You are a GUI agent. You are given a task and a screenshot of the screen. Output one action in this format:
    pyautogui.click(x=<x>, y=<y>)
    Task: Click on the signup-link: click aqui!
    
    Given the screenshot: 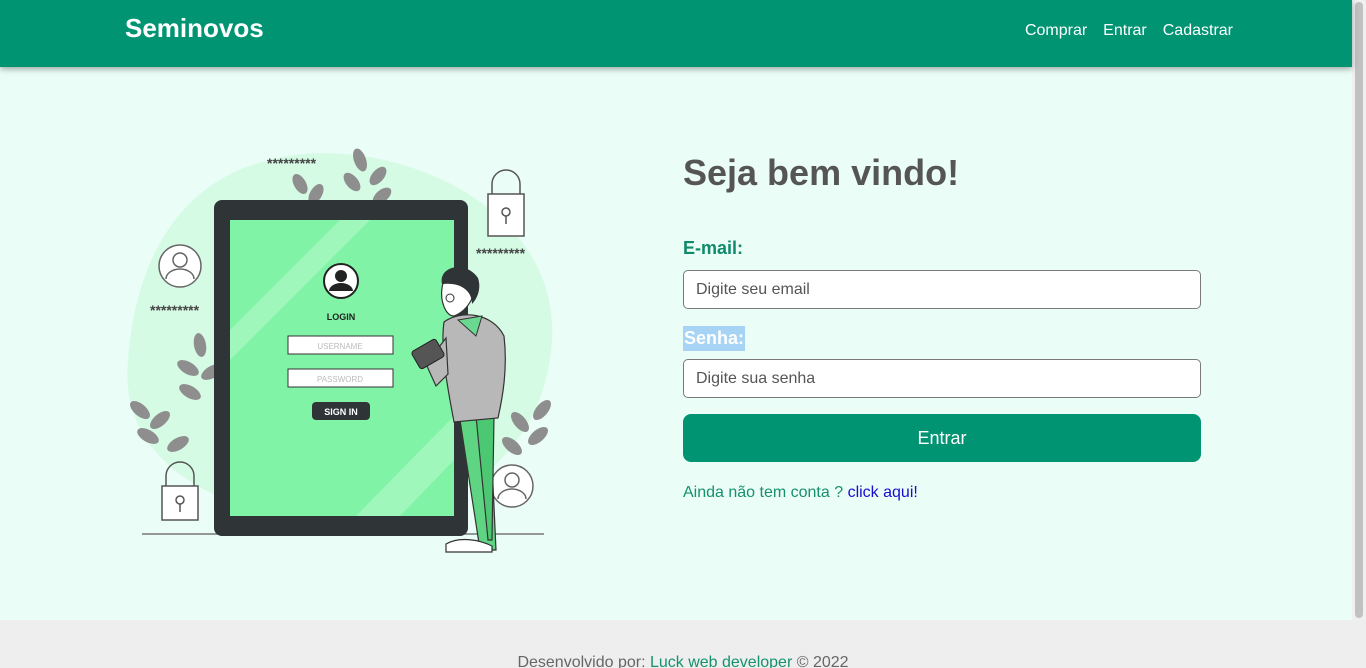 What is the action you would take?
    pyautogui.click(x=883, y=492)
    